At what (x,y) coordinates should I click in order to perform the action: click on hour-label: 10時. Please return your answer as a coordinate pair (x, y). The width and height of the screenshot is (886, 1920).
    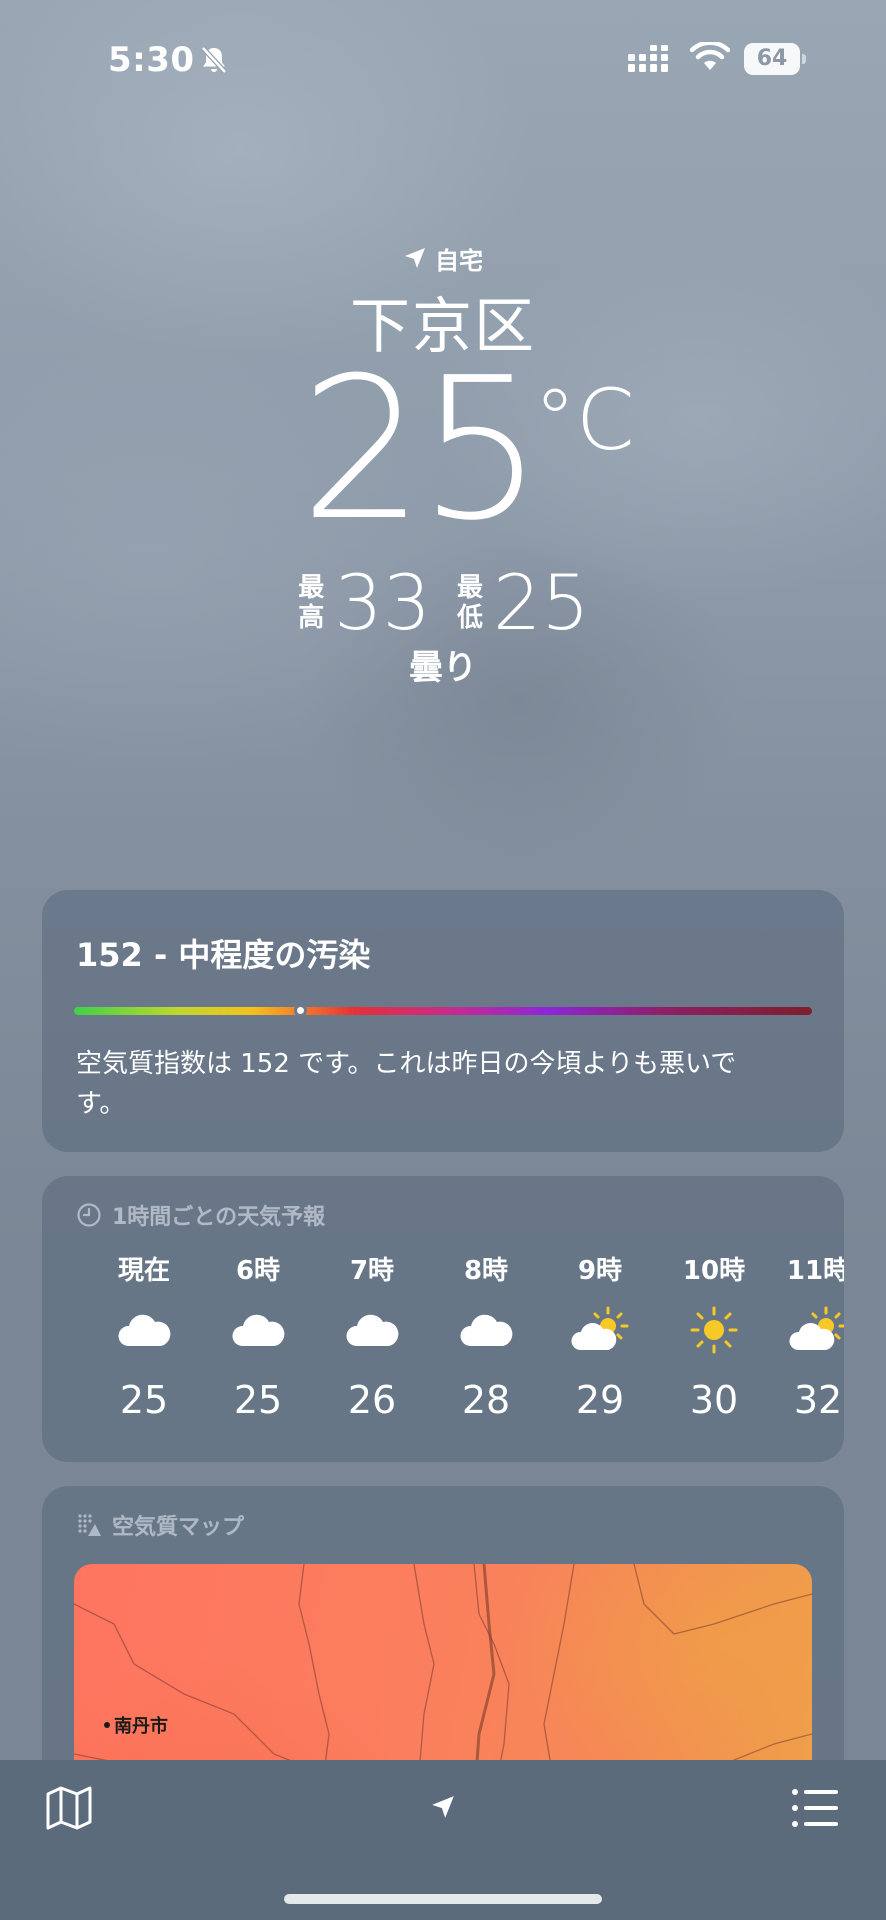
    Looking at the image, I should click on (714, 1271).